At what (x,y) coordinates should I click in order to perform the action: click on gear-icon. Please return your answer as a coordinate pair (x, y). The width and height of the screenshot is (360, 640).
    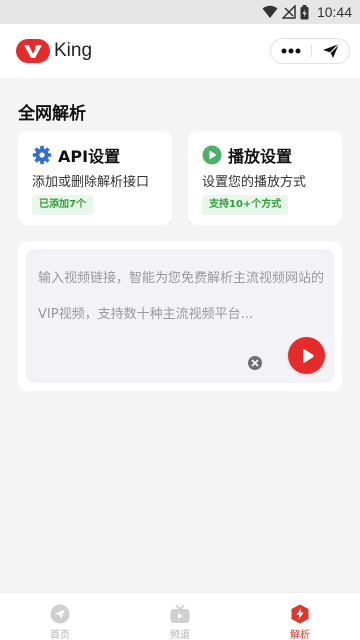
    Looking at the image, I should click on (42, 155).